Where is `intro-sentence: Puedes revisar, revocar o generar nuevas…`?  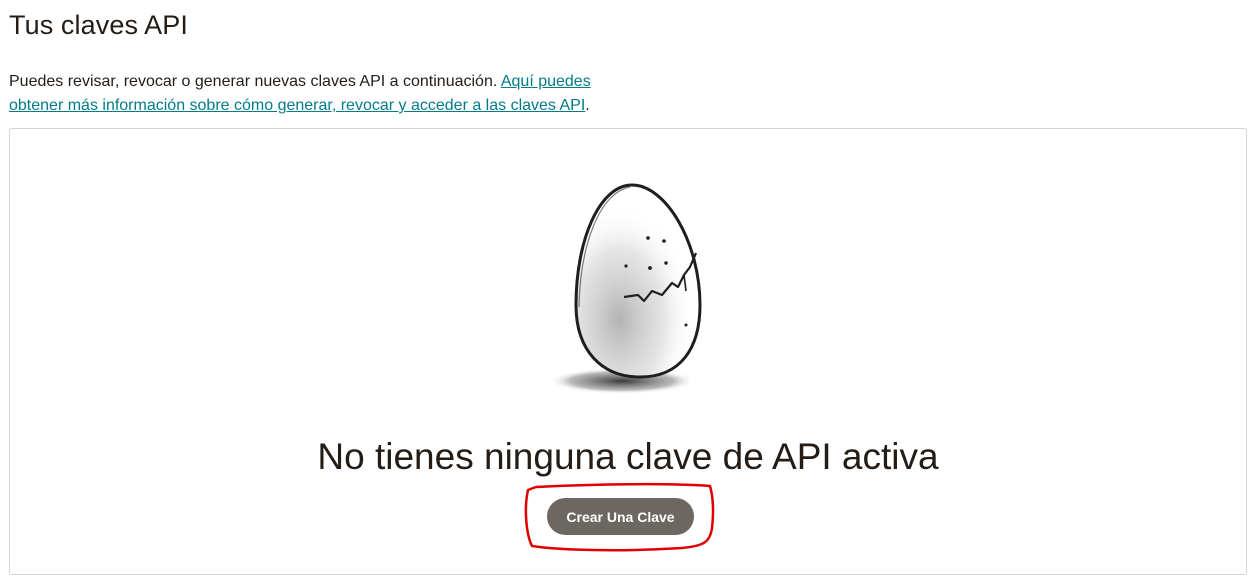
intro-sentence: Puedes revisar, revocar o generar nuevas… is located at coordinates (255, 81).